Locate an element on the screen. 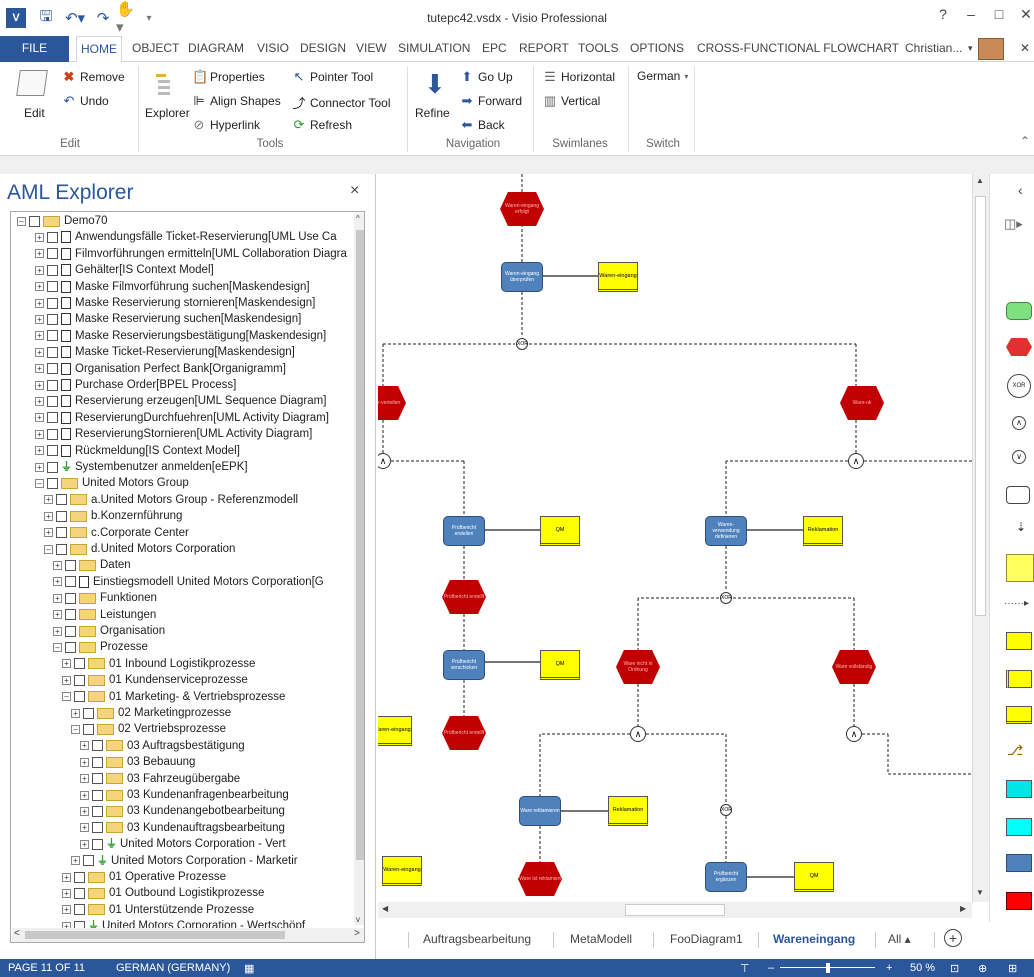 The width and height of the screenshot is (1034, 977). all-pages-tab: All ▴ is located at coordinates (899, 939).